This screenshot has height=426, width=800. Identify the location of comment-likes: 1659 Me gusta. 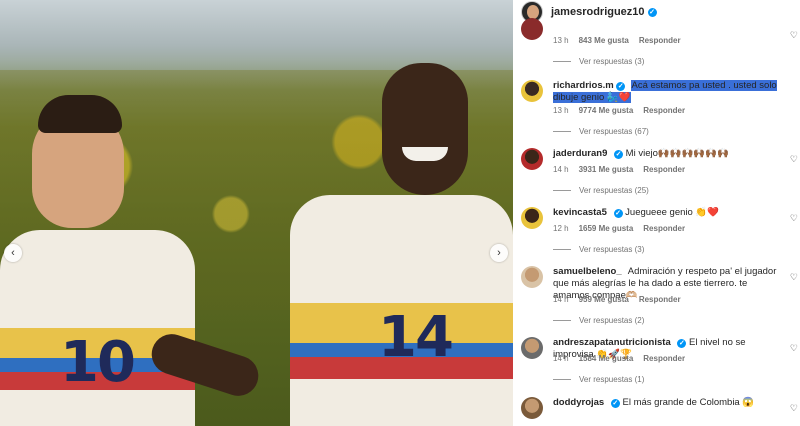
(606, 228).